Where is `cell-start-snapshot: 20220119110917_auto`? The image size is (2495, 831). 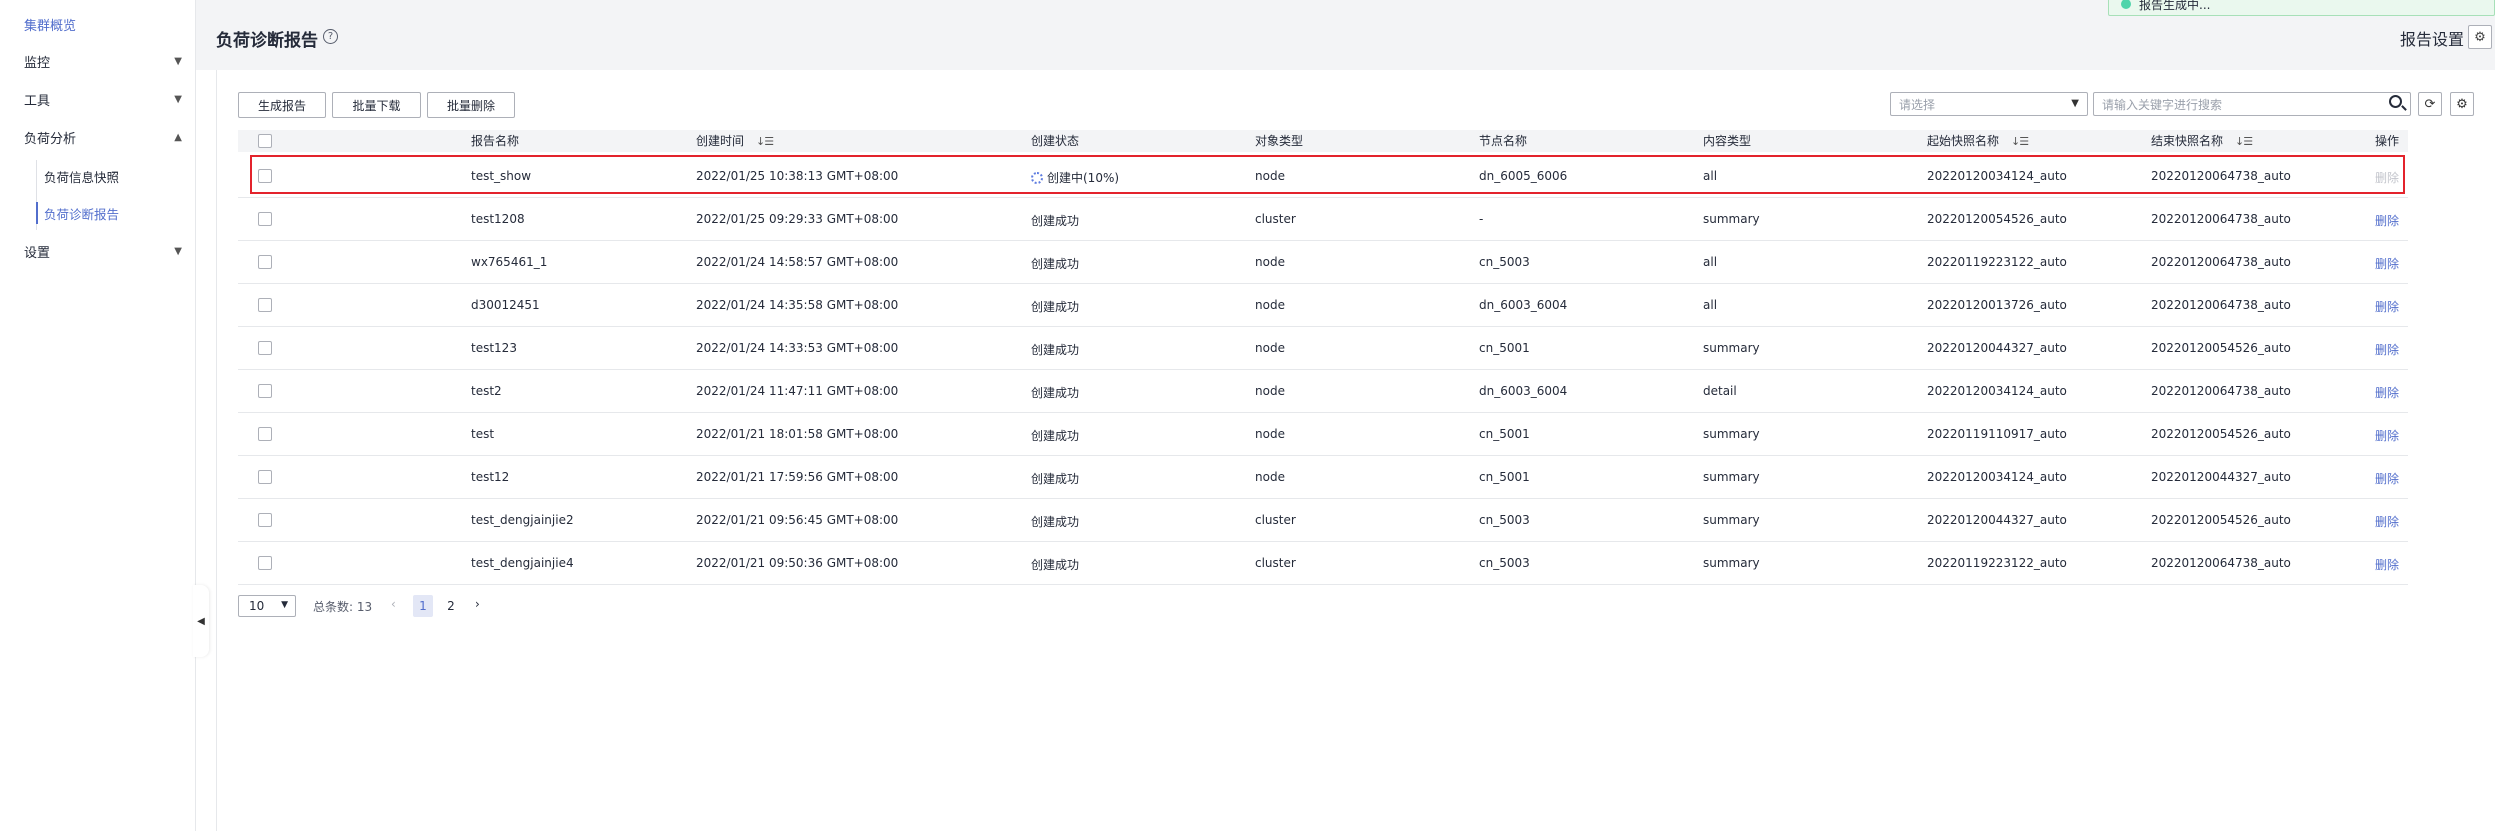
cell-start-snapshot: 20220119110917_auto is located at coordinates (1997, 434).